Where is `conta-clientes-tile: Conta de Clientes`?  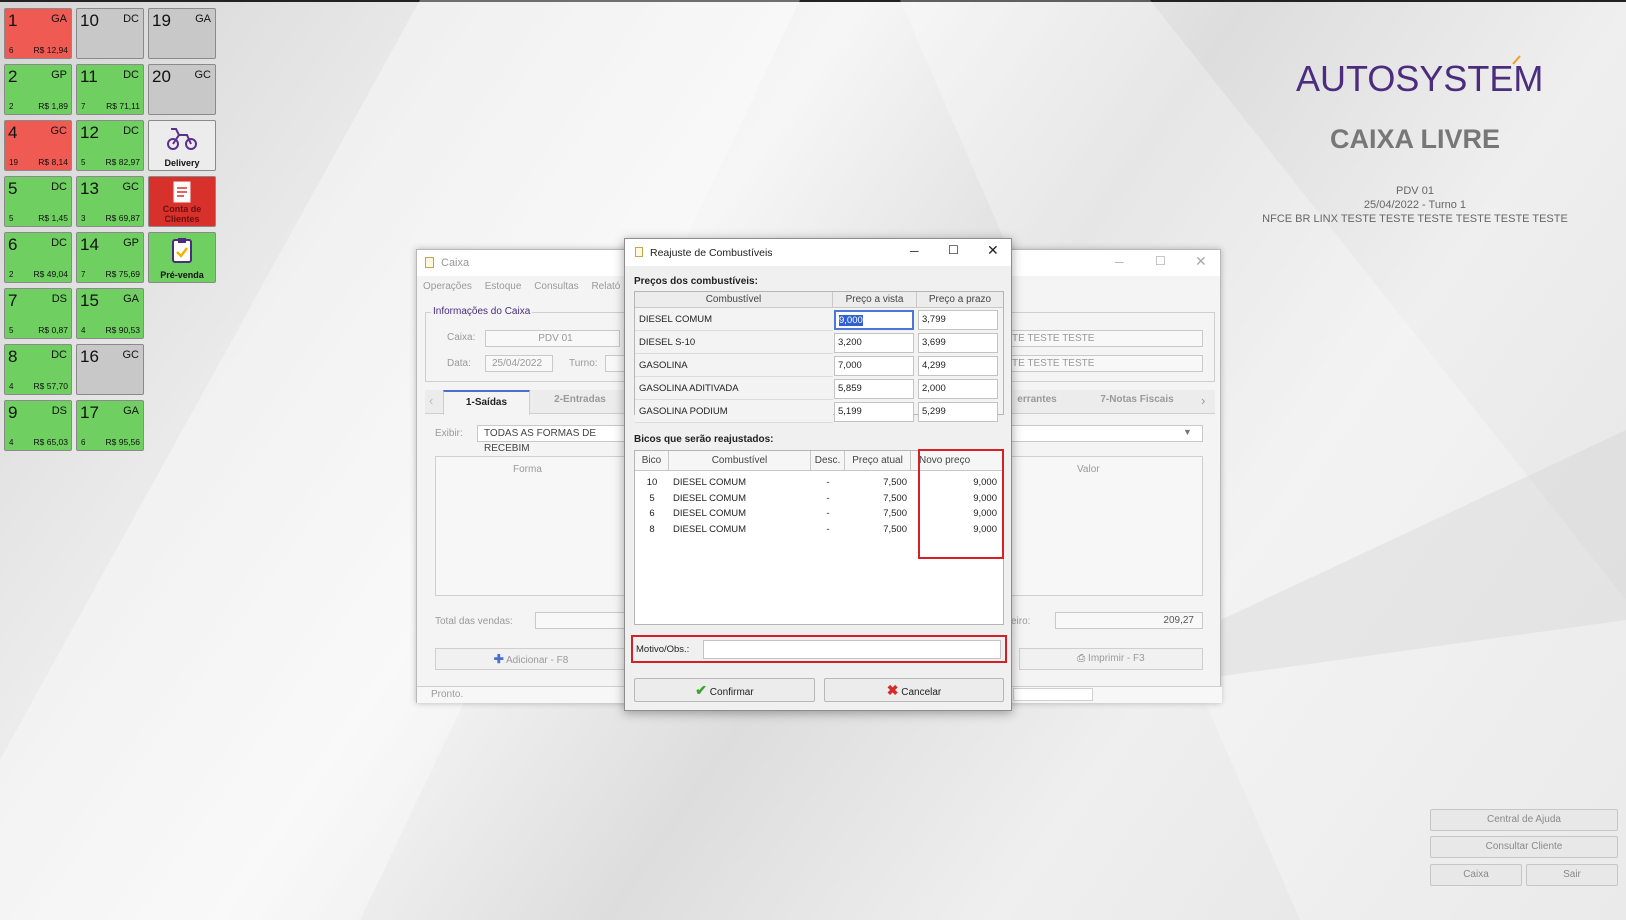 conta-clientes-tile: Conta de Clientes is located at coordinates (182, 201).